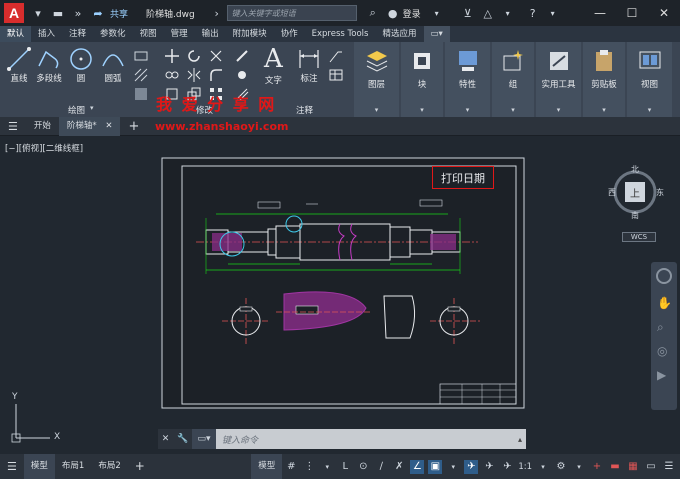 The width and height of the screenshot is (680, 479). What do you see at coordinates (376, 79) in the screenshot?
I see `layers-button: 图层 ▾` at bounding box center [376, 79].